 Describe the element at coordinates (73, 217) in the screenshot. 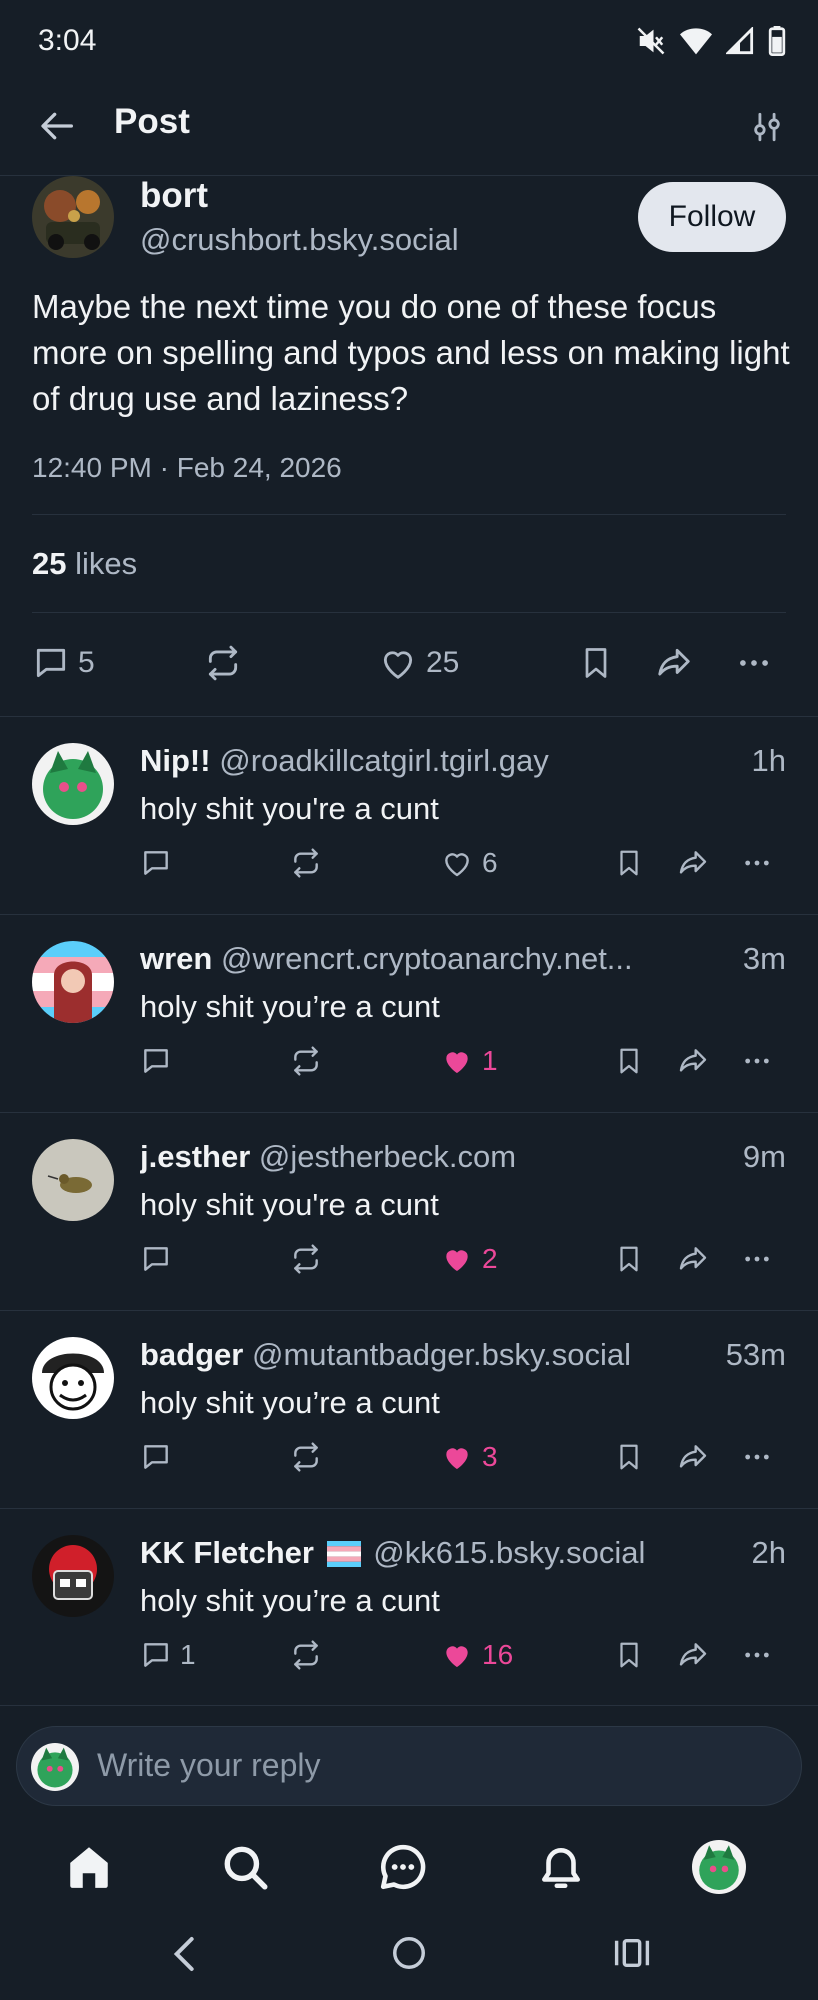

I see `post-author-avatar` at that location.